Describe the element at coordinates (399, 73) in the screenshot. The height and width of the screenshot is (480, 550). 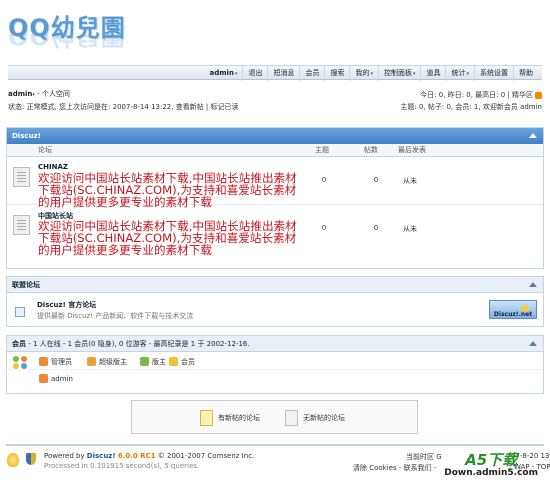
I see `menu-control-panel: 控制面板▾` at that location.